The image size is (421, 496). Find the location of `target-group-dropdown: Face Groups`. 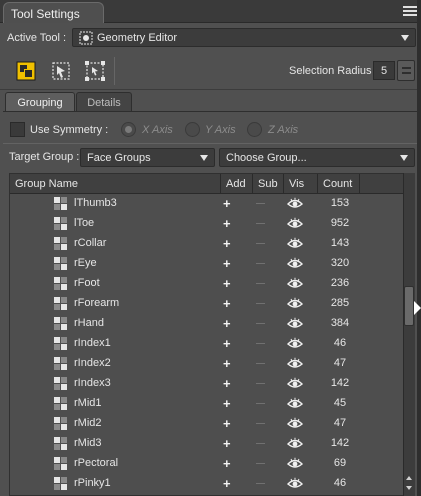

target-group-dropdown: Face Groups is located at coordinates (147, 157).